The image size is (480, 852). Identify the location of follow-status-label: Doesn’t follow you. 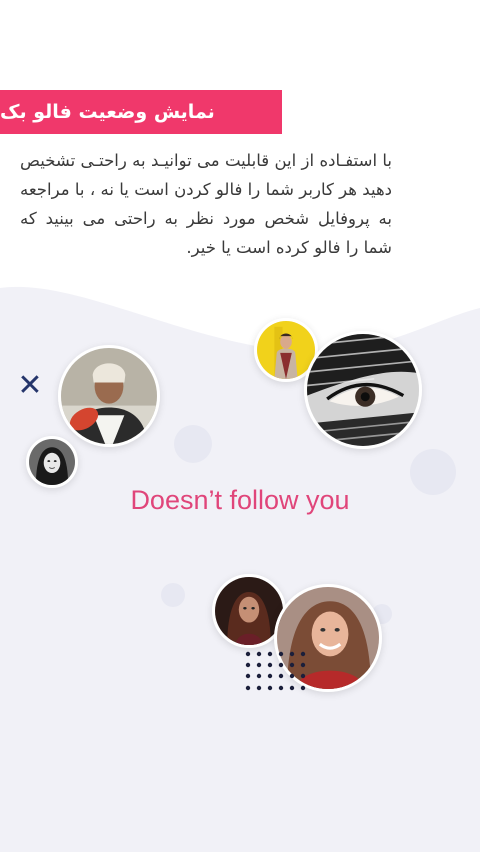
(240, 500).